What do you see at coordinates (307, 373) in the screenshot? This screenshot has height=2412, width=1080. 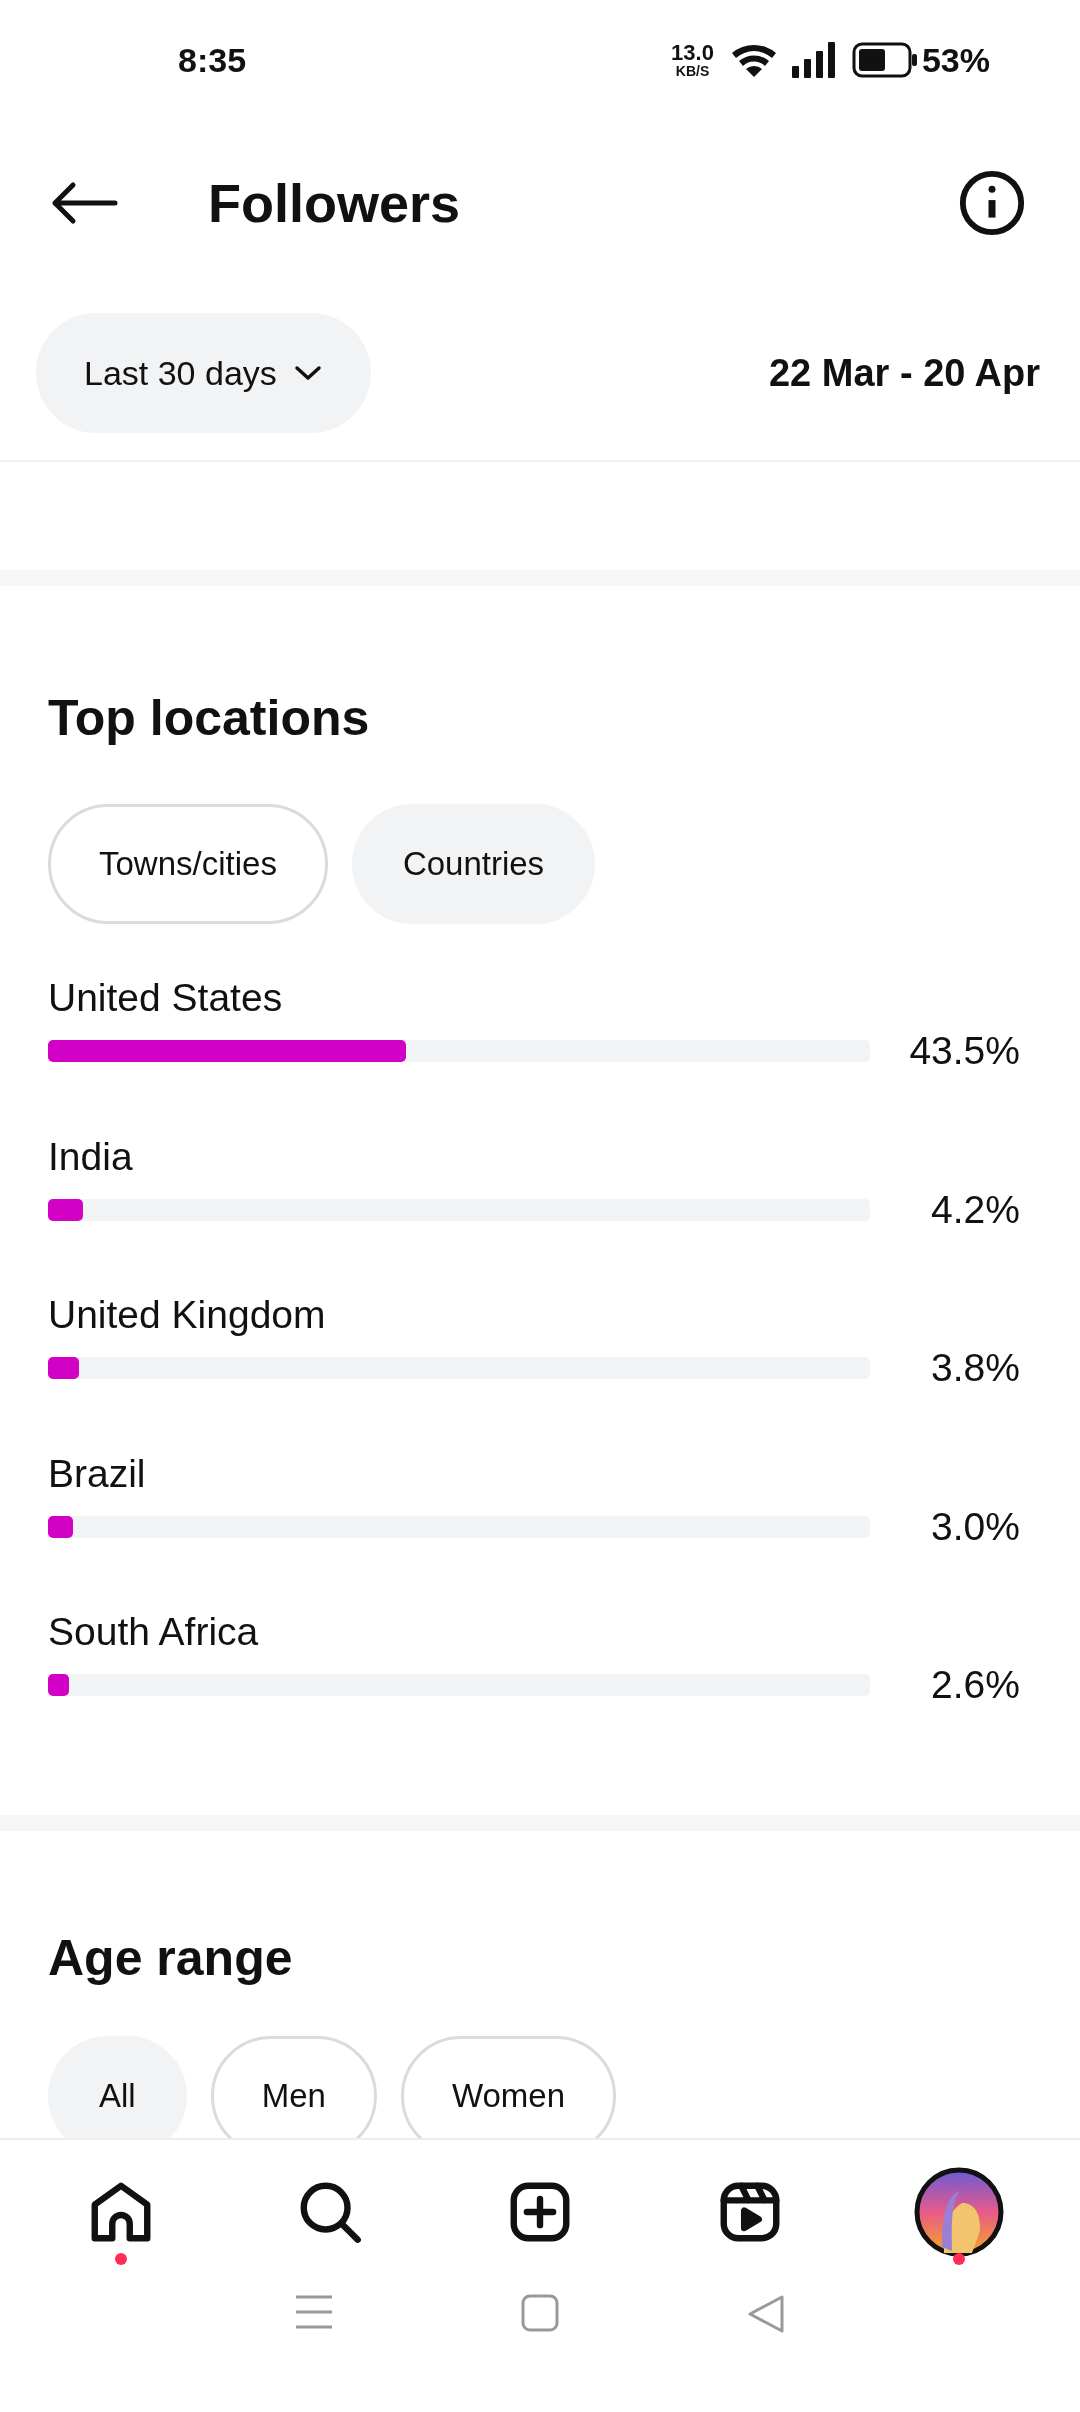 I see `chevron-down-icon` at bounding box center [307, 373].